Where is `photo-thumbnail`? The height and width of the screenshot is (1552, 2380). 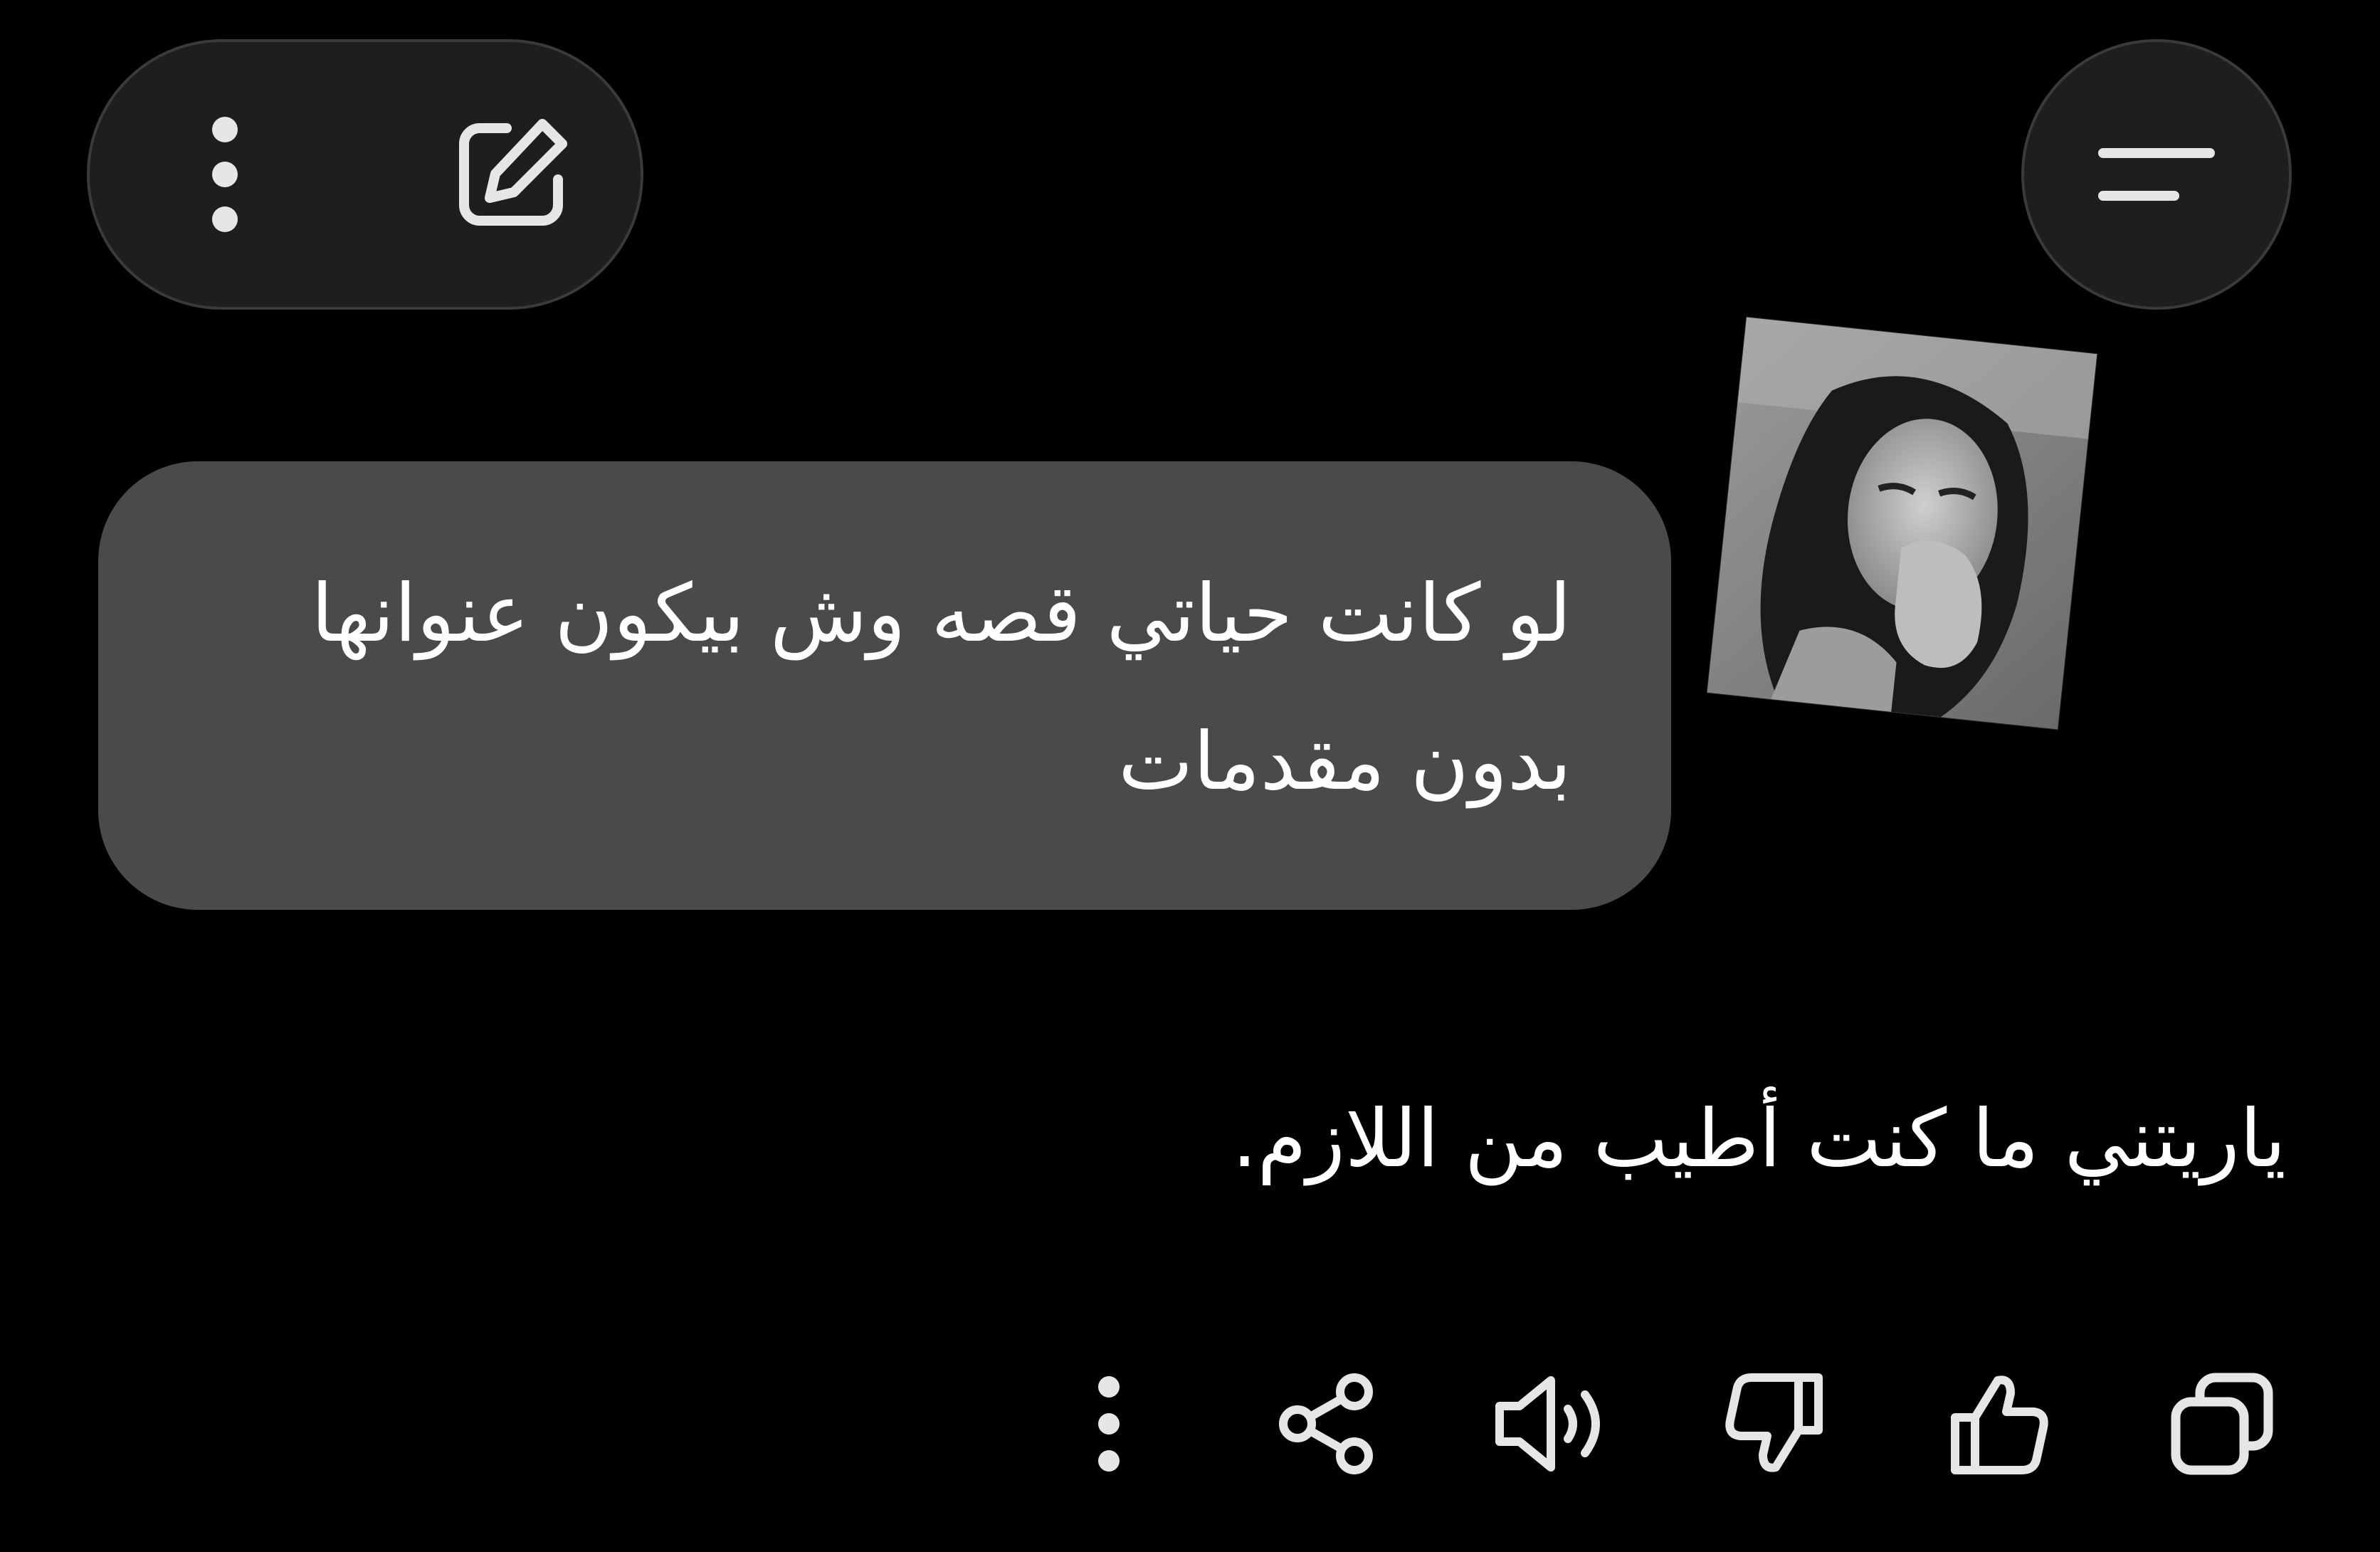 photo-thumbnail is located at coordinates (1902, 523).